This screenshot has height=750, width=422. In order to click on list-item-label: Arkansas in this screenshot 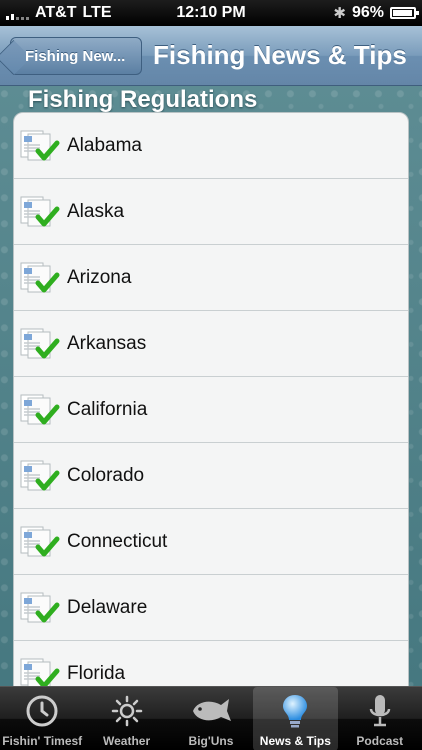, I will do `click(107, 343)`.